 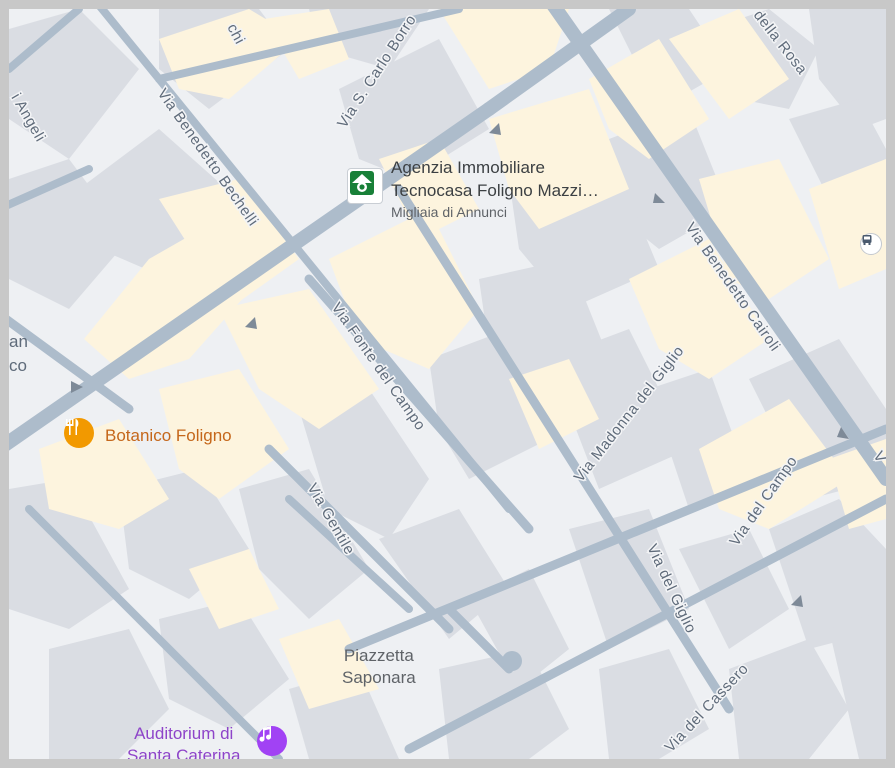 What do you see at coordinates (265, 734) in the screenshot?
I see `music-note-icon` at bounding box center [265, 734].